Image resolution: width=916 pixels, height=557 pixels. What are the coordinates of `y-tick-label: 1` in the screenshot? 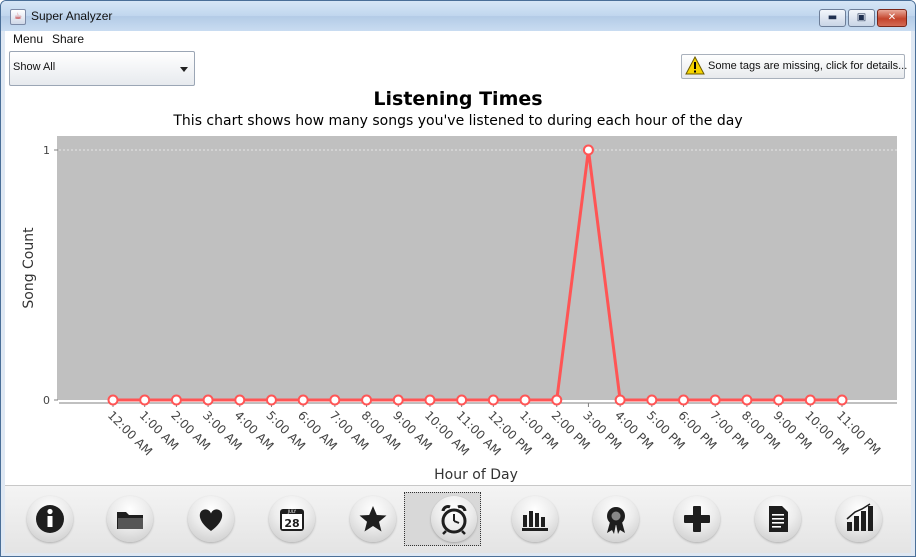 It's located at (46, 150).